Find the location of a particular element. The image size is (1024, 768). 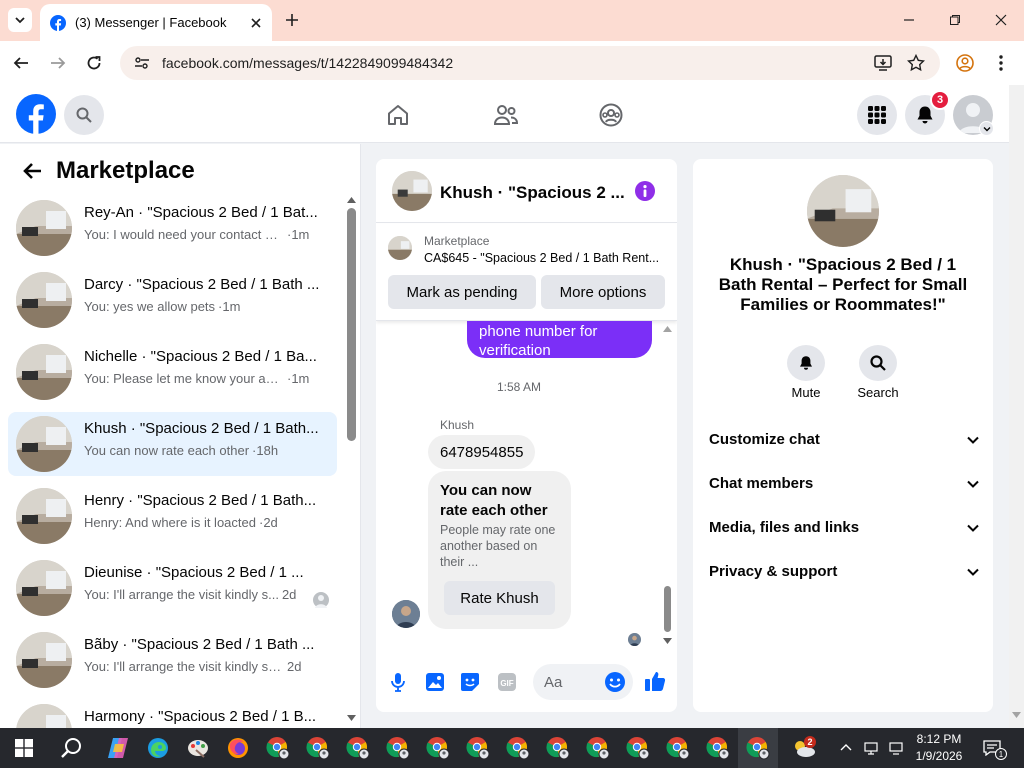

friends-icon is located at coordinates (506, 115).